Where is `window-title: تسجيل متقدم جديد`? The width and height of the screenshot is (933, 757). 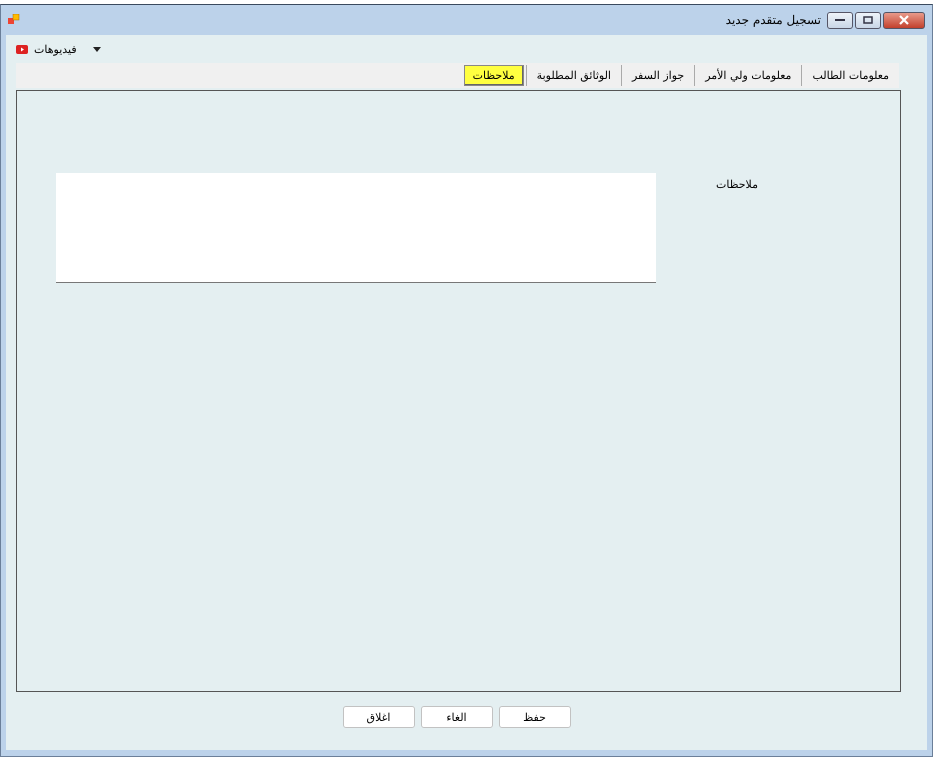
window-title: تسجيل متقدم جديد is located at coordinates (773, 20).